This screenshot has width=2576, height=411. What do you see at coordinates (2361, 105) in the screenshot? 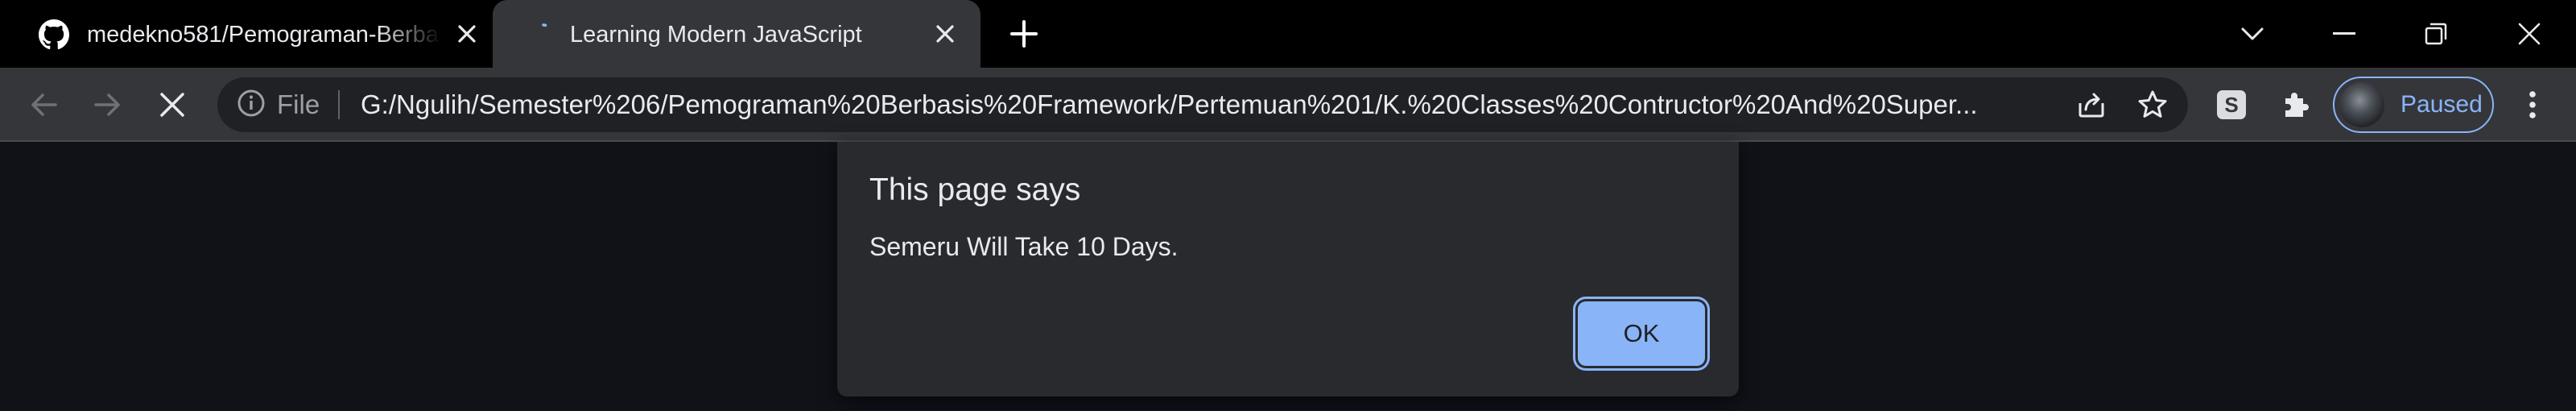
I see `avatar` at bounding box center [2361, 105].